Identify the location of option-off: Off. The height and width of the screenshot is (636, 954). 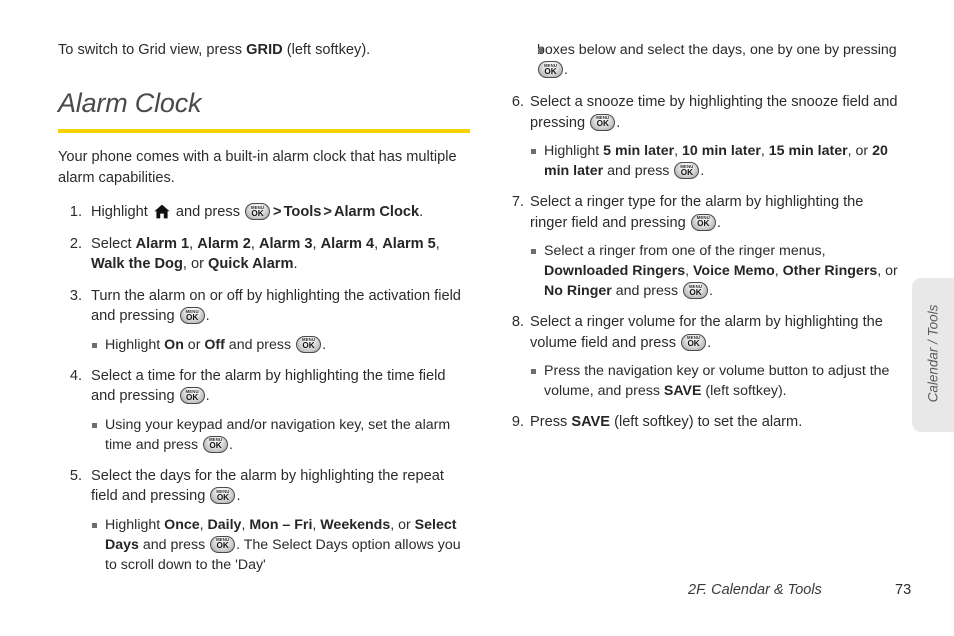
(214, 344).